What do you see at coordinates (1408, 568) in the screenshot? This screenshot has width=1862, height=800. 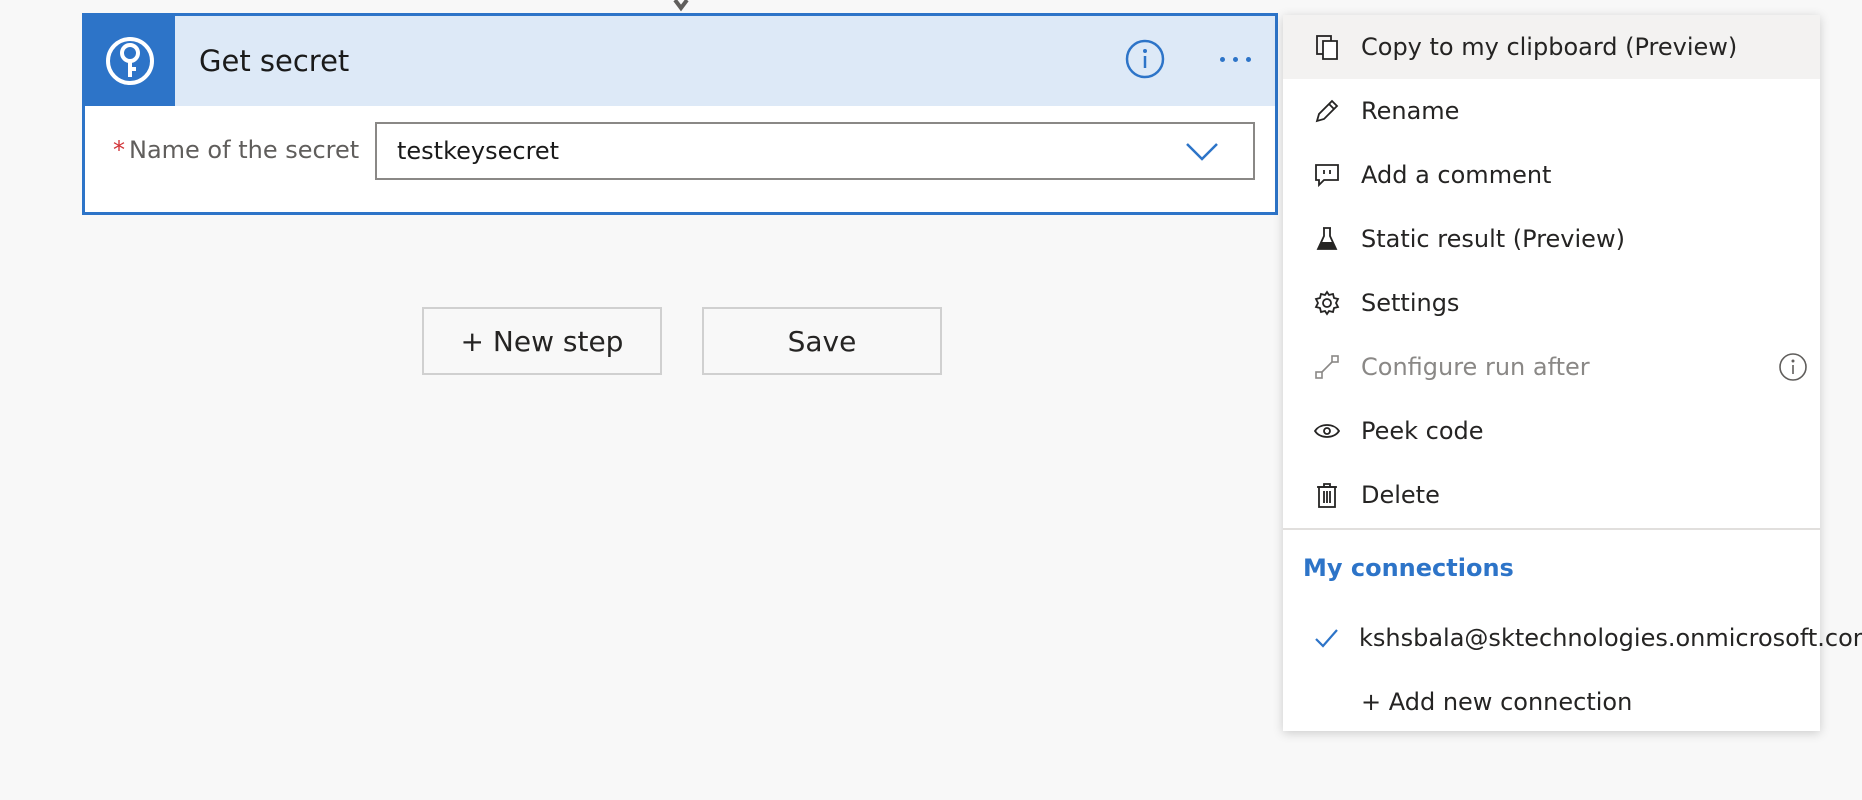 I see `my-connections-heading: My connections` at bounding box center [1408, 568].